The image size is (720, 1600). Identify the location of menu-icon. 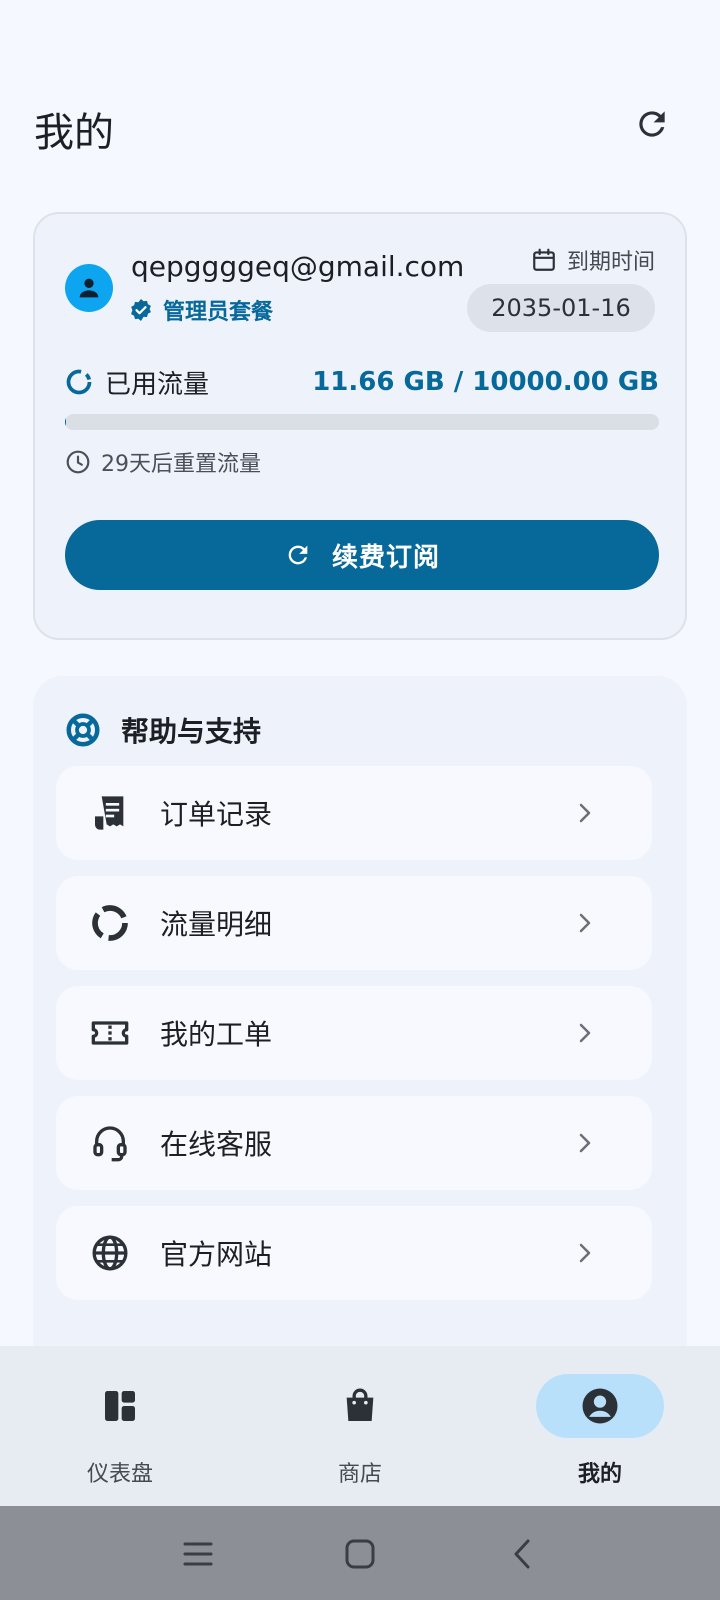
(198, 1554).